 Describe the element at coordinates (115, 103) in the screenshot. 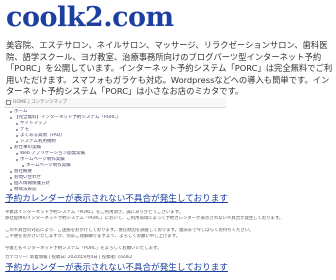

I see `sitemap-header: HOME | コンテンツマップ` at that location.